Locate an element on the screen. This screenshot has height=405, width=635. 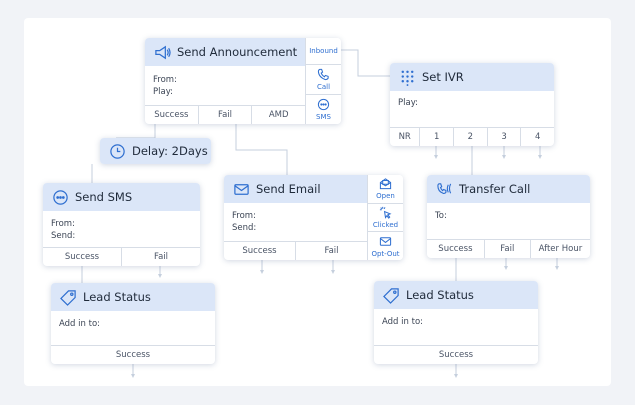
phone-icon is located at coordinates (323, 75).